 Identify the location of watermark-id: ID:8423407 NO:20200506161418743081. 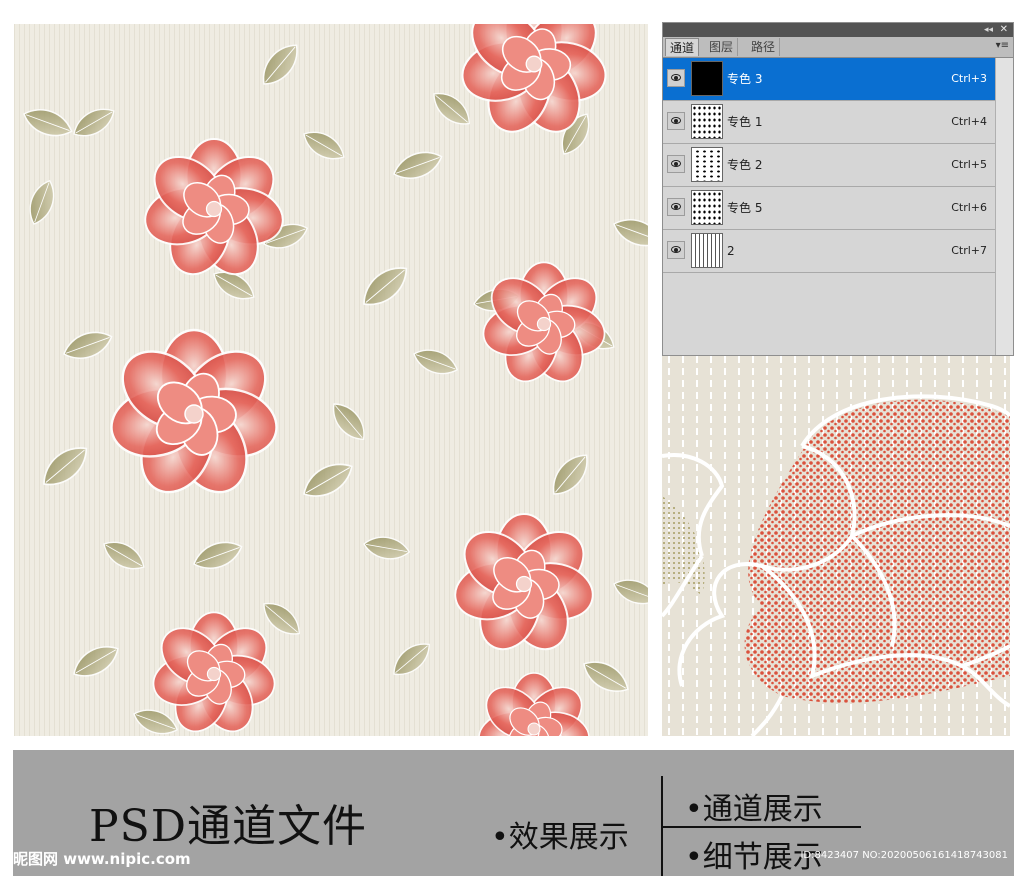
(904, 855).